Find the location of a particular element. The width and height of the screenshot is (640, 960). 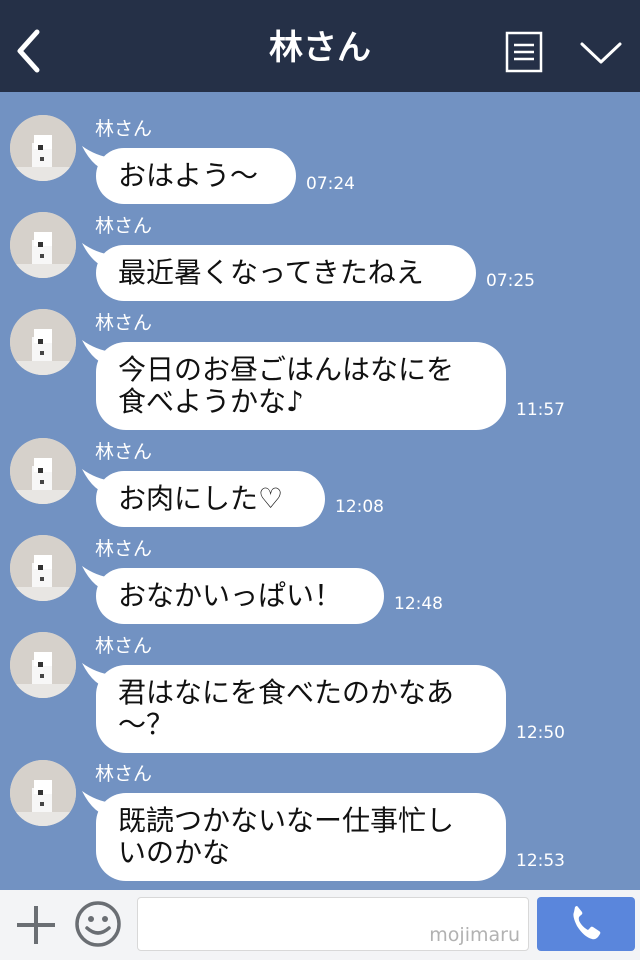

message-text: 最近暑くなってきたねえ is located at coordinates (271, 272).